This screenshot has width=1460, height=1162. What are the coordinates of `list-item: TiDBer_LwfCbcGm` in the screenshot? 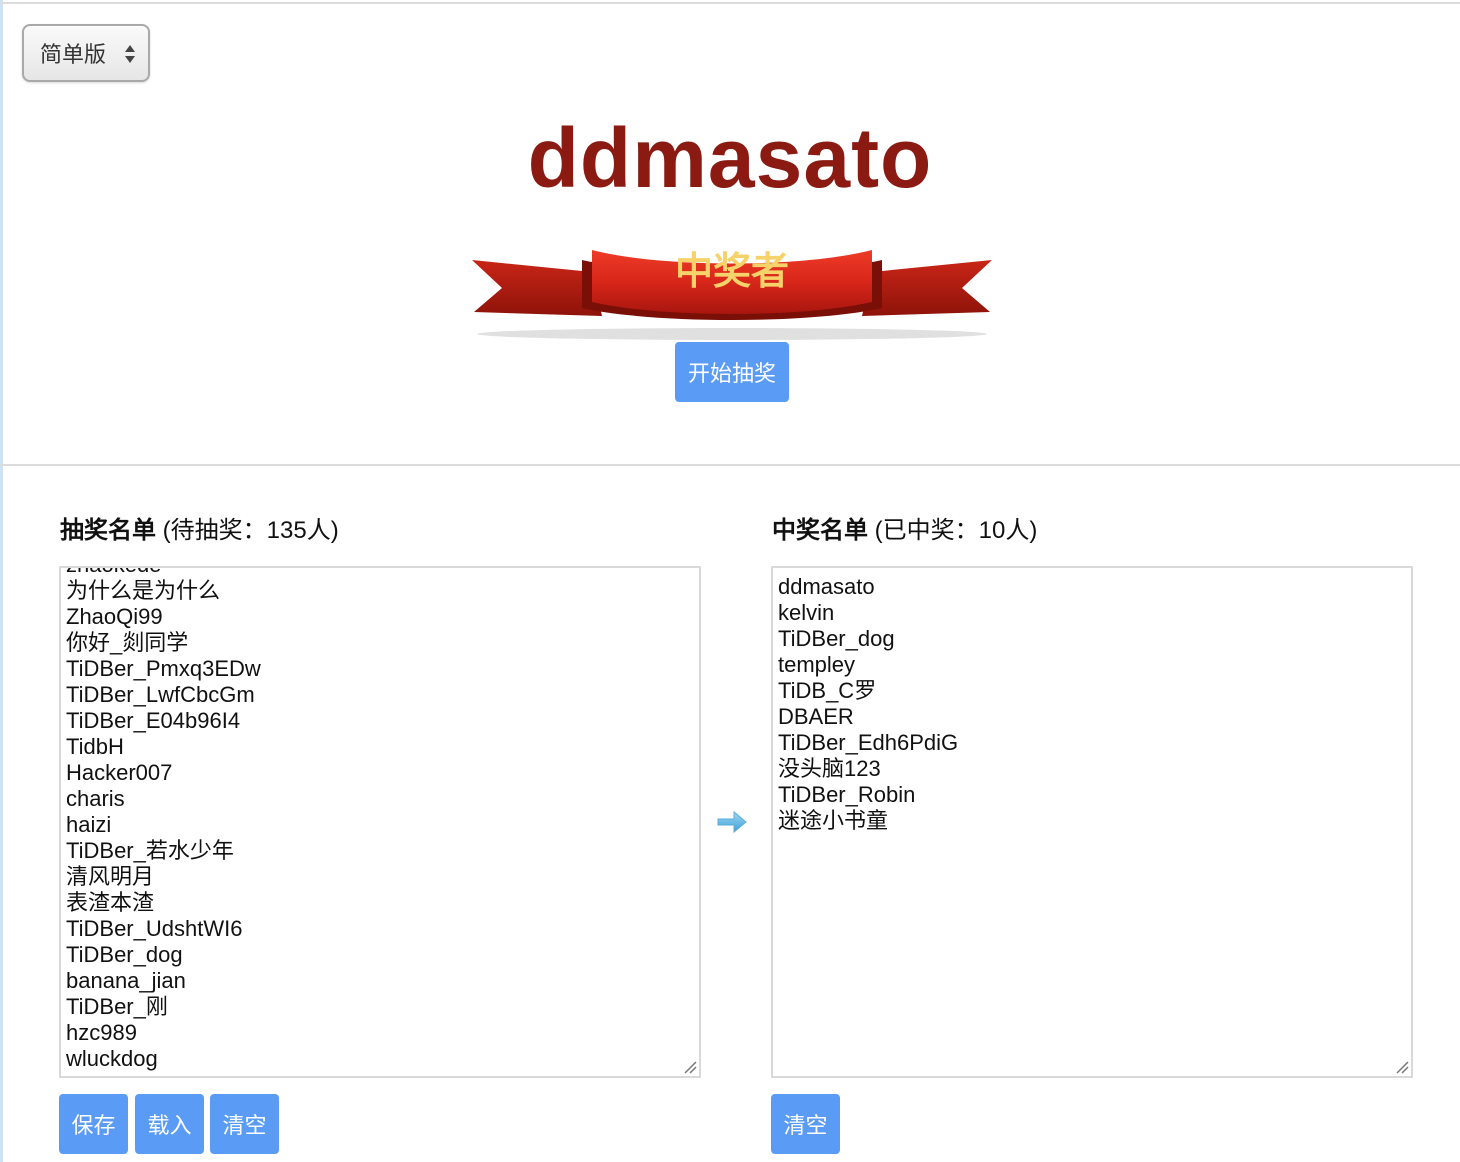 It's located at (160, 694).